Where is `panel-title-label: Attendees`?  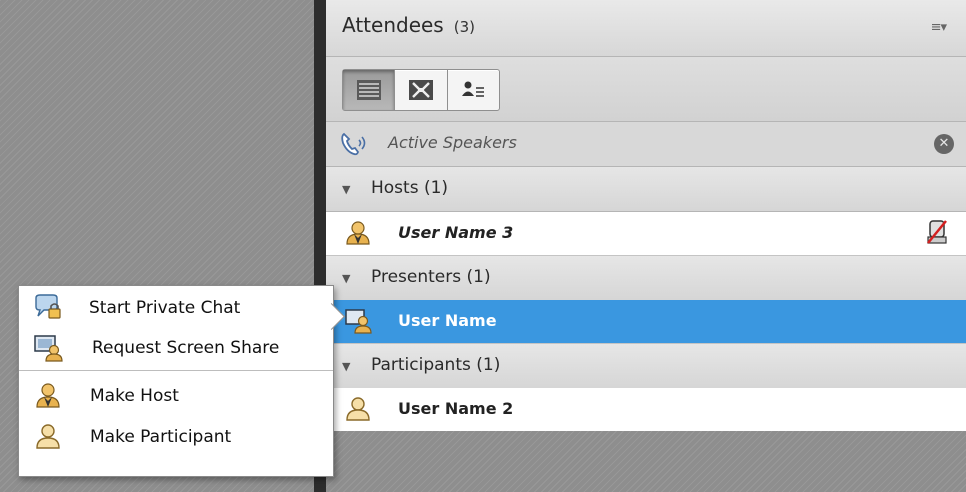
panel-title-label: Attendees is located at coordinates (393, 25).